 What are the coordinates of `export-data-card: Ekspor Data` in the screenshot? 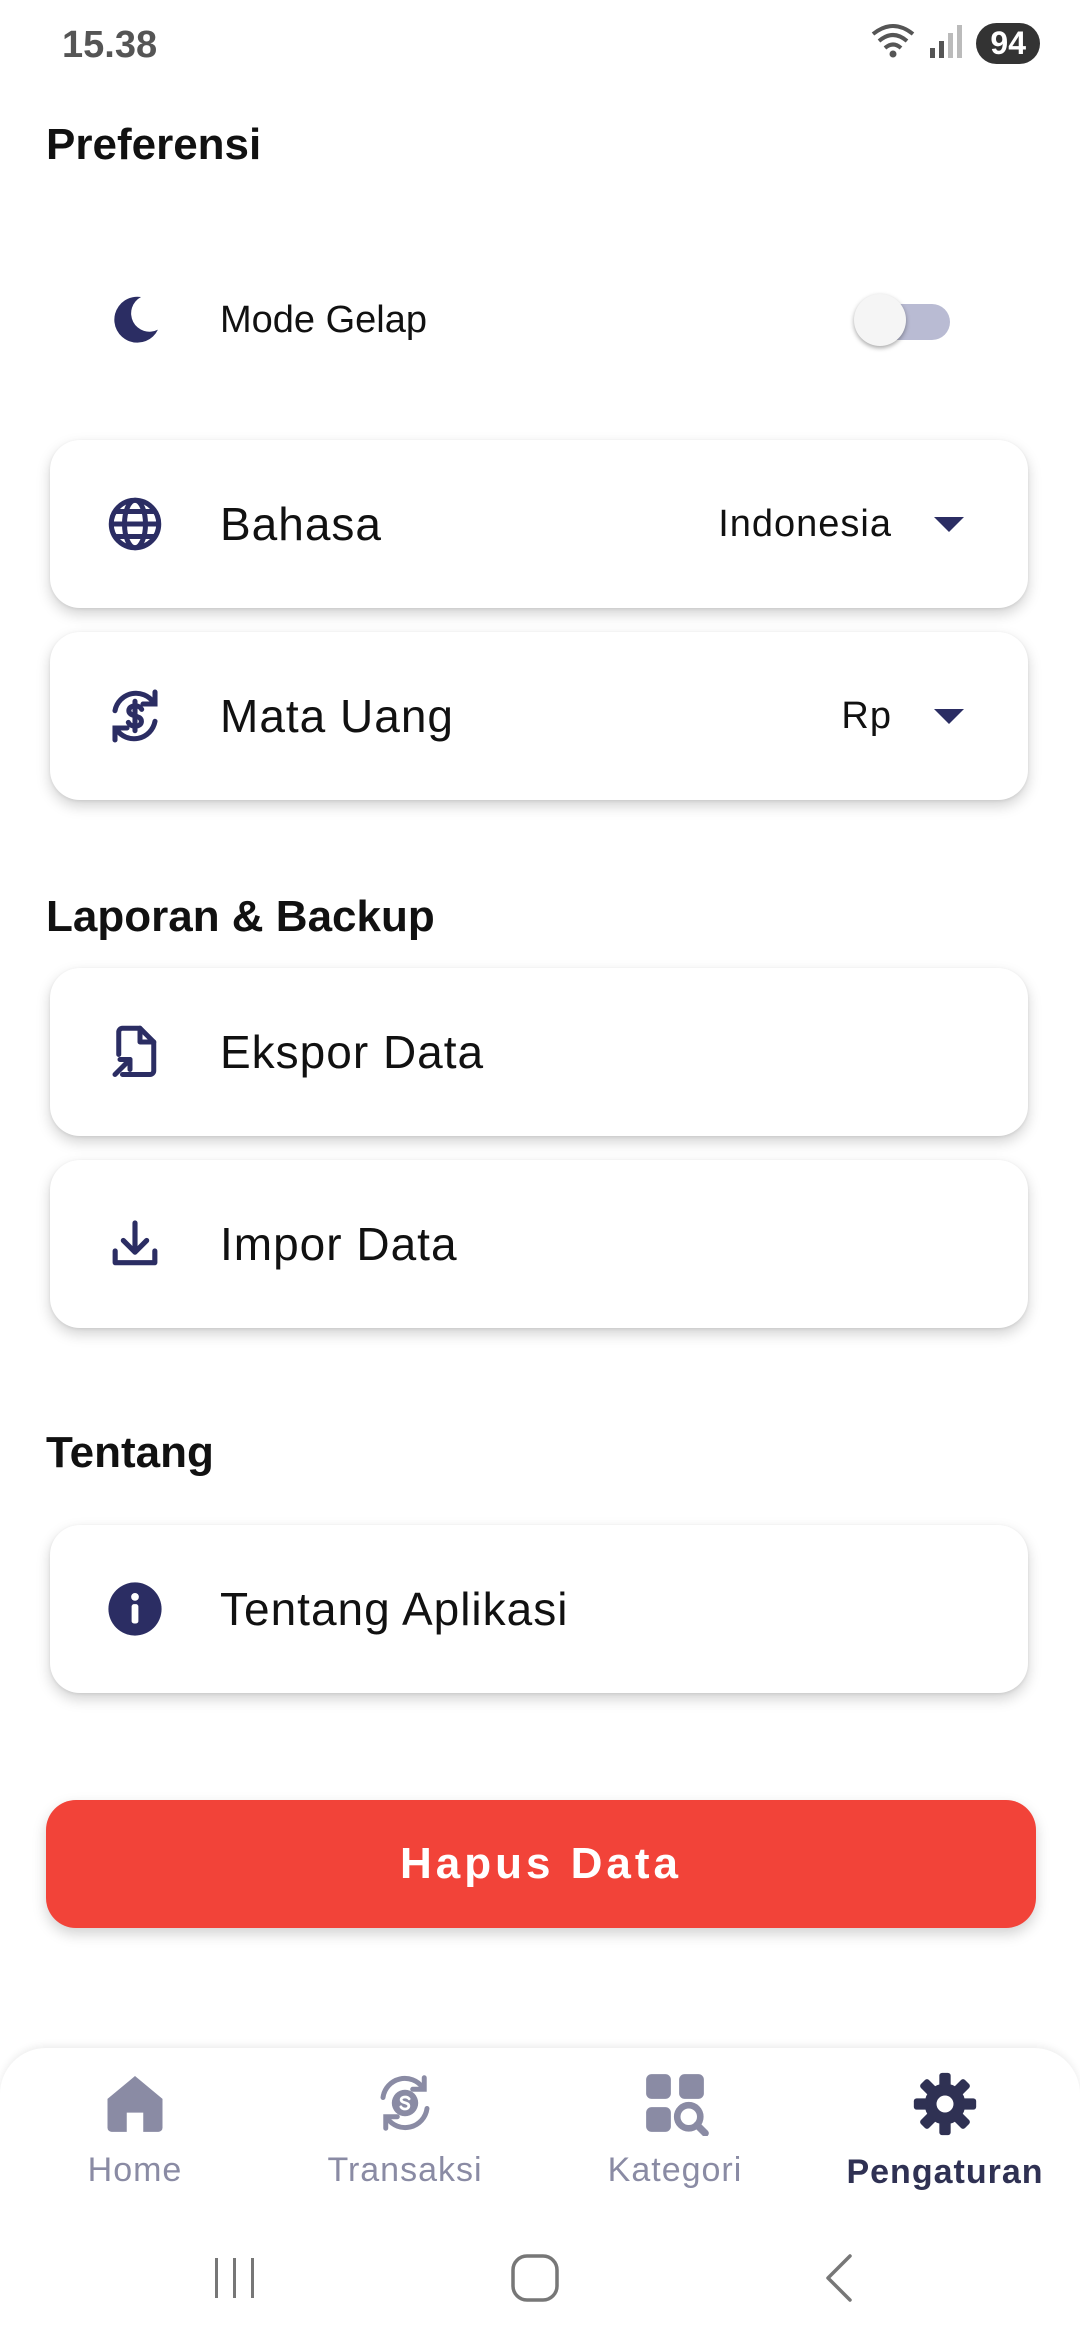 It's located at (539, 1052).